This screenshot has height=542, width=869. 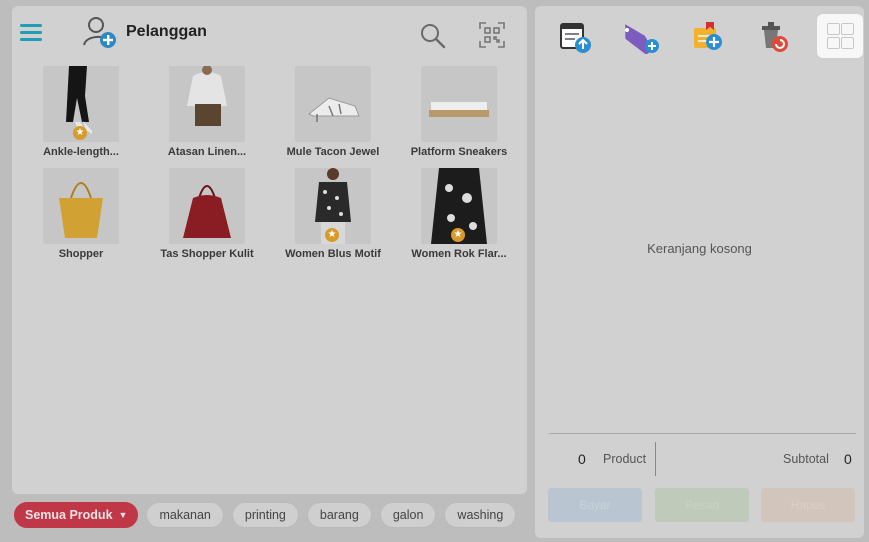 I want to click on product-name: Women Blus Motif, so click(x=333, y=254).